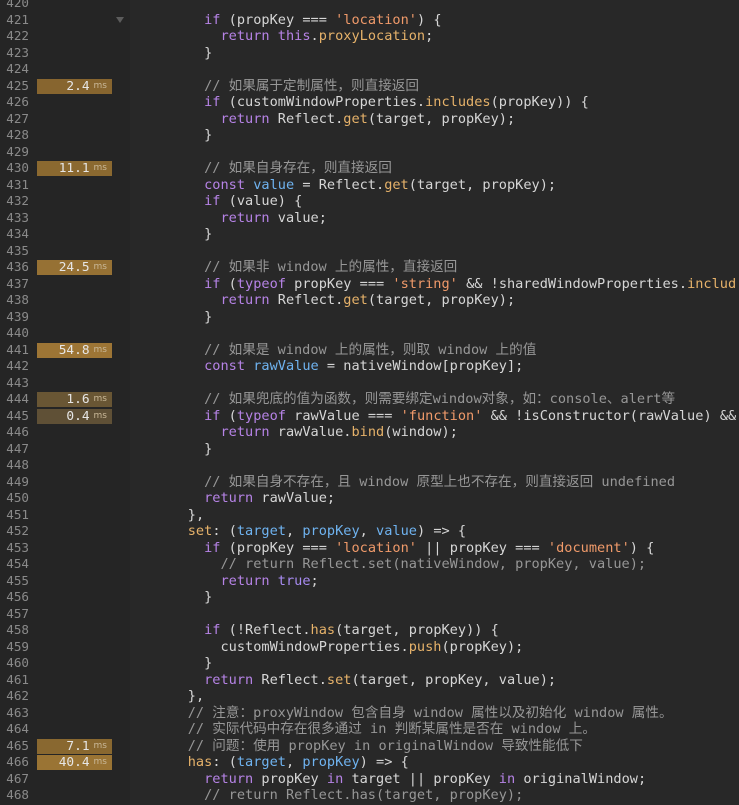  What do you see at coordinates (14, 449) in the screenshot?
I see `line-number: 447` at bounding box center [14, 449].